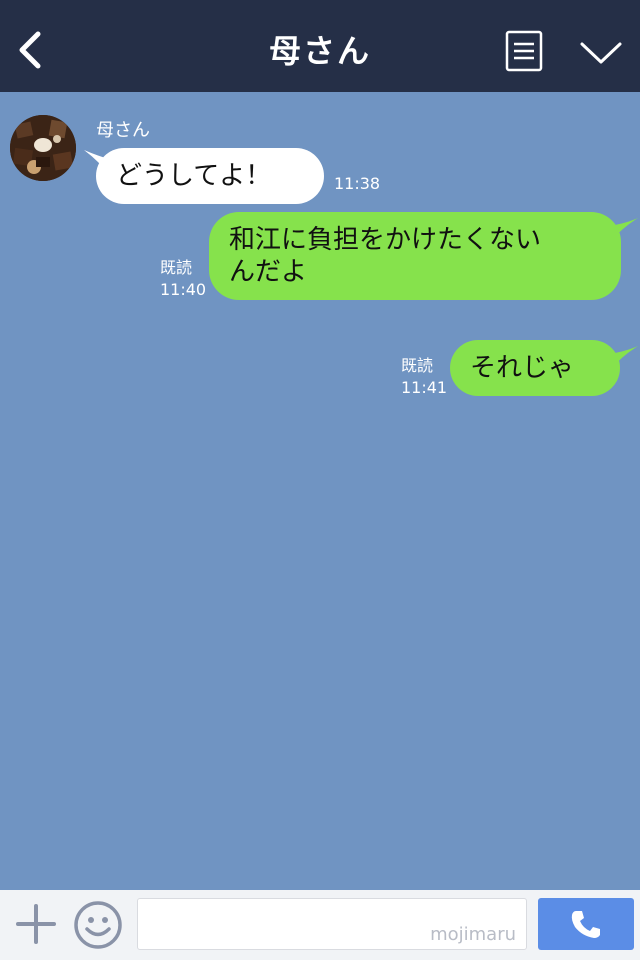  I want to click on chat-header: 母さん, so click(320, 46).